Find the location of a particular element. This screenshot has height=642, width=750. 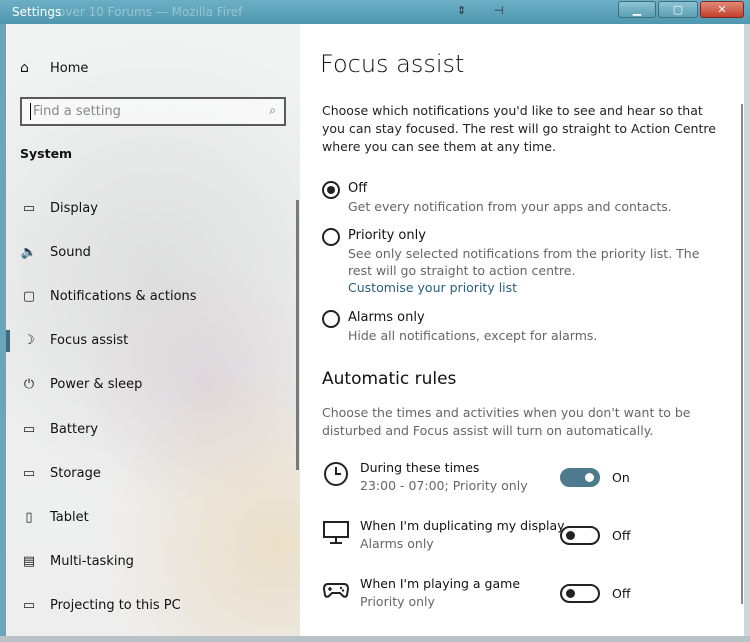

gamepad-icon is located at coordinates (336, 590).